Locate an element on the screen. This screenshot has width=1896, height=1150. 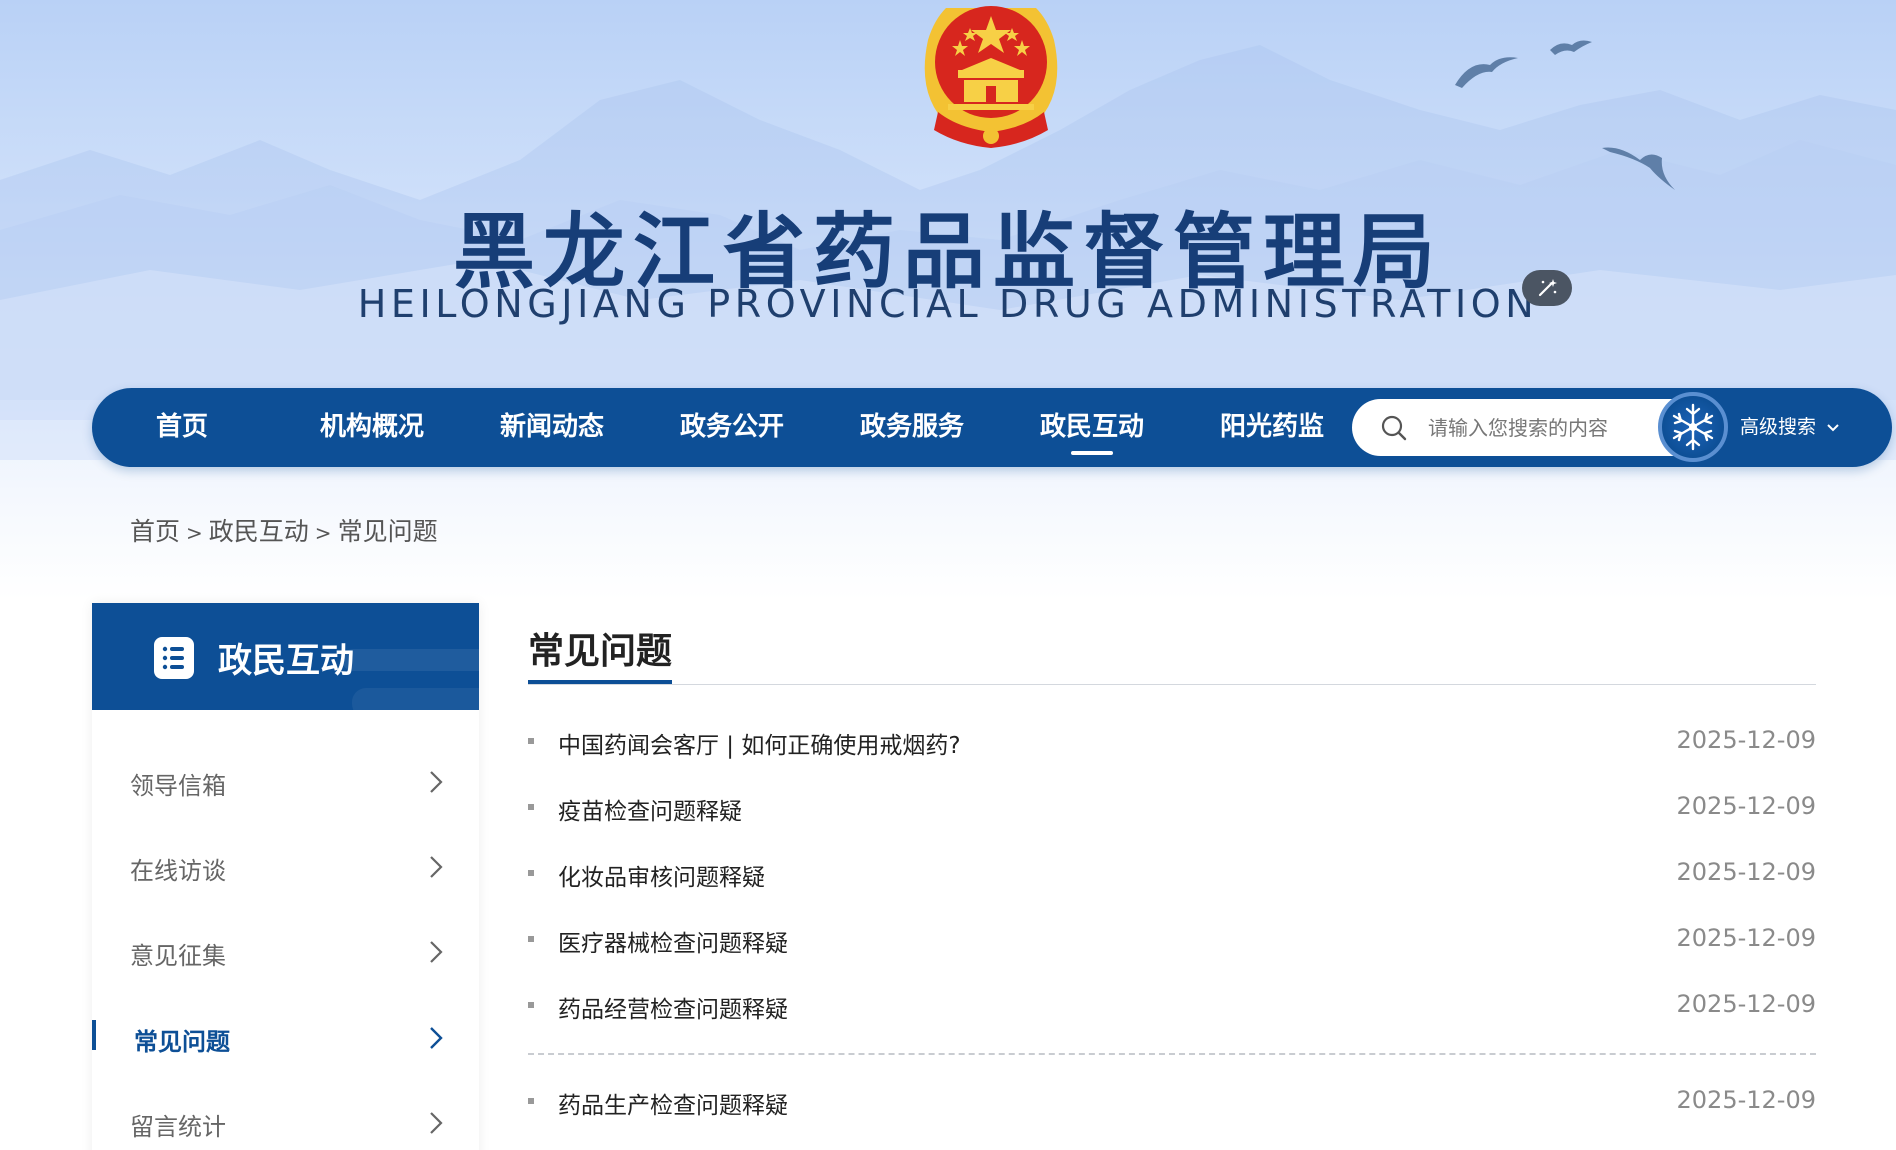
sidebar-header: 政民互动 is located at coordinates (285, 656).